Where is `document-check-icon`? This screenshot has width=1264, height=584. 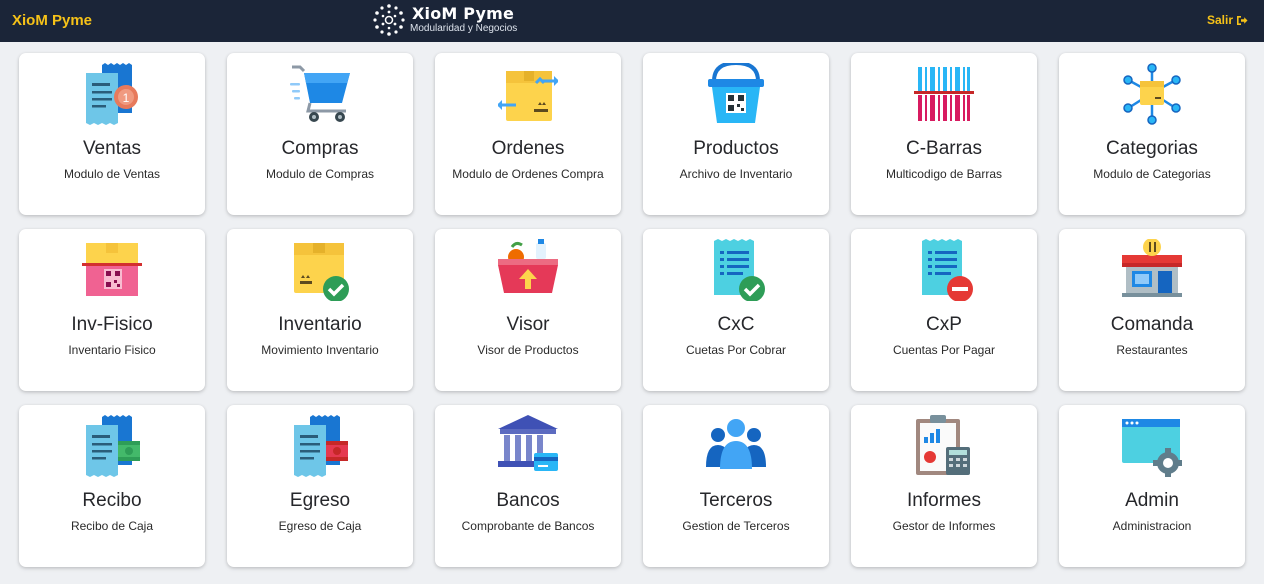 document-check-icon is located at coordinates (736, 270).